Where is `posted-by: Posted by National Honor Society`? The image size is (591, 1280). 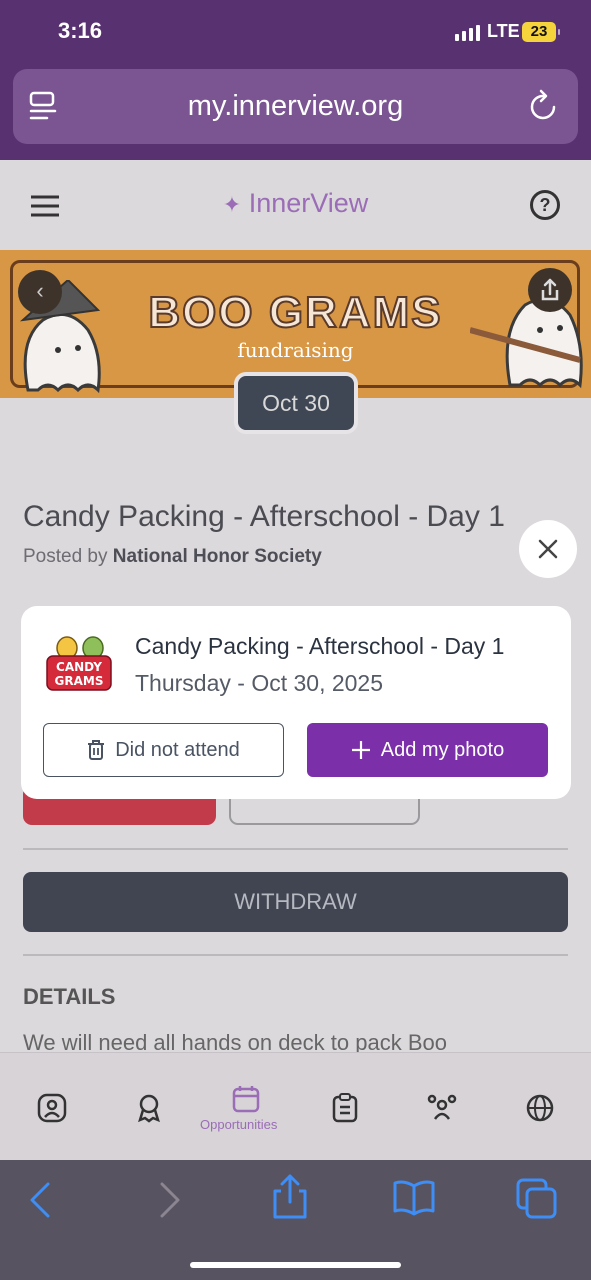 posted-by: Posted by National Honor Society is located at coordinates (172, 557).